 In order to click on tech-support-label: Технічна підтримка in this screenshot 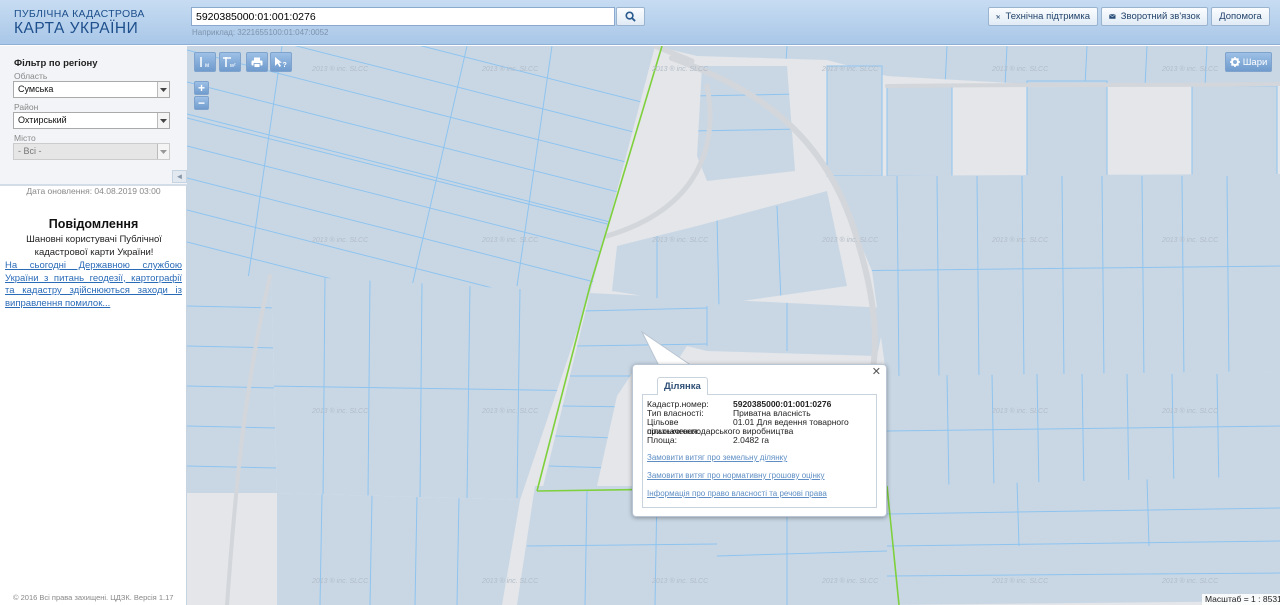, I will do `click(1048, 16)`.